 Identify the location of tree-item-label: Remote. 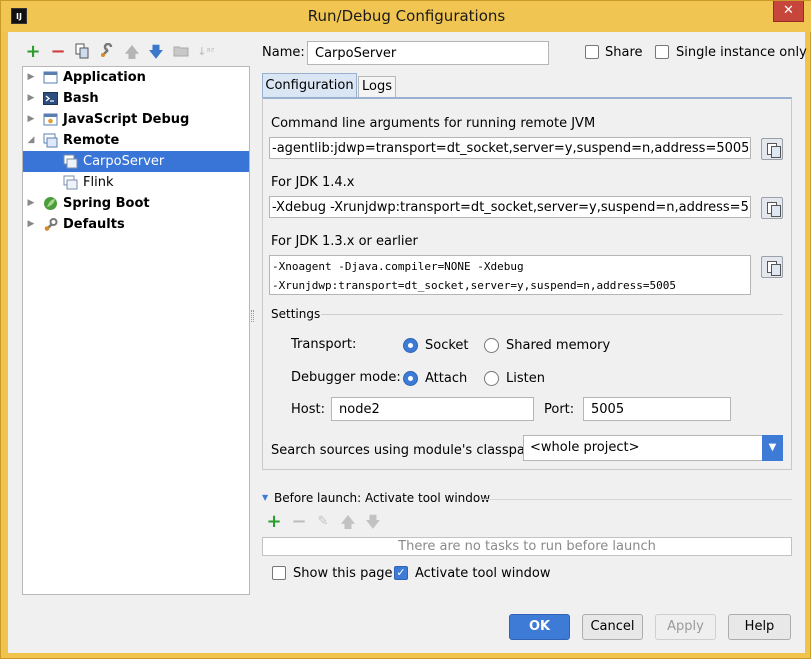
(91, 140).